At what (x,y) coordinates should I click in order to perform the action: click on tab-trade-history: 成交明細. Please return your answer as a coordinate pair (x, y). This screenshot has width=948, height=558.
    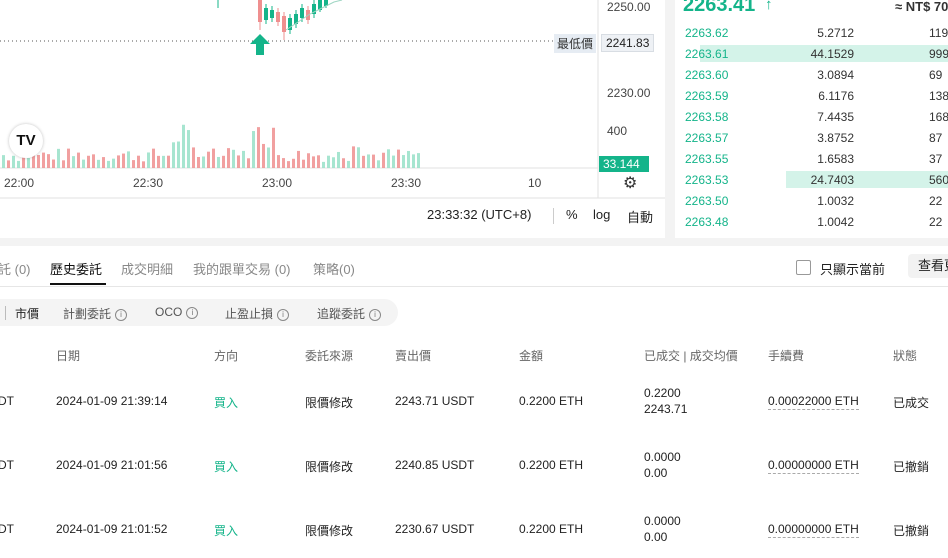
    Looking at the image, I should click on (147, 268).